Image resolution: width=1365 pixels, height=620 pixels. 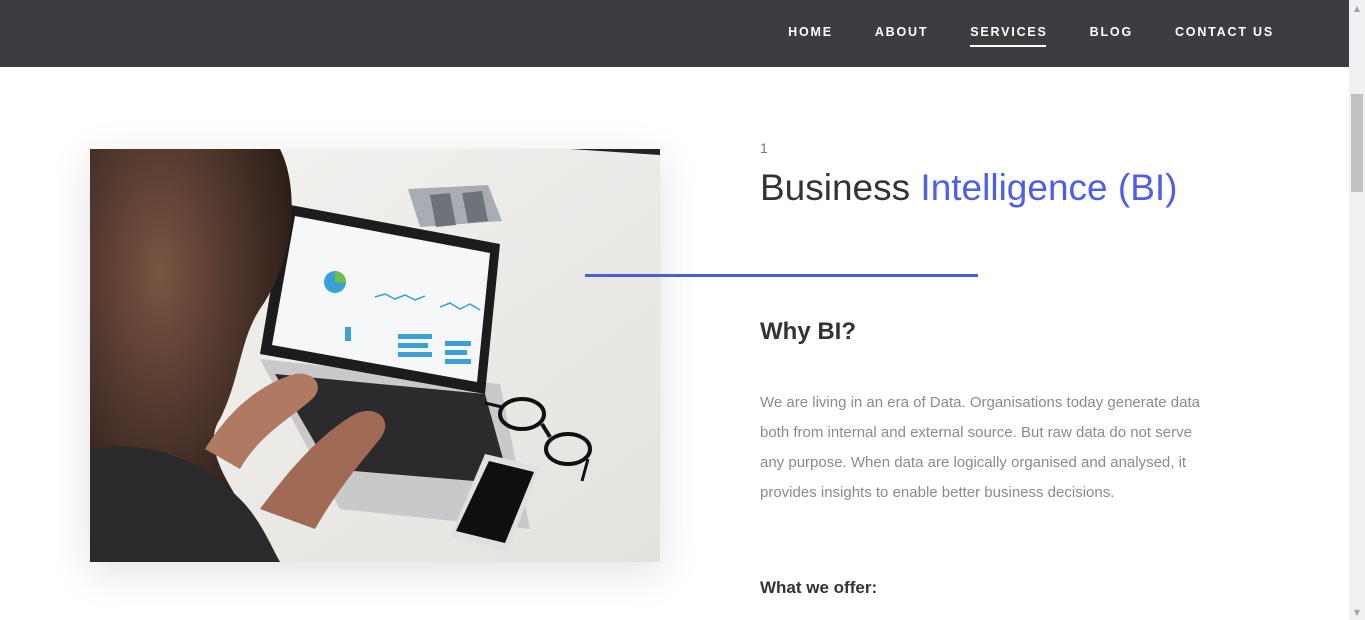 I want to click on section-number: 1, so click(x=764, y=148).